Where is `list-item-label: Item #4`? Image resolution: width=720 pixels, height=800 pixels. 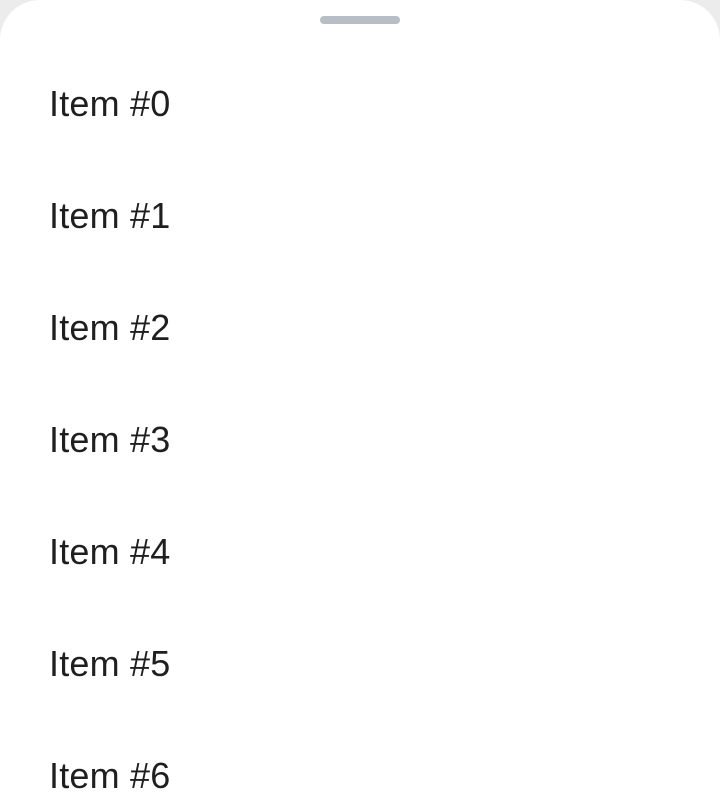
list-item-label: Item #4 is located at coordinates (110, 551).